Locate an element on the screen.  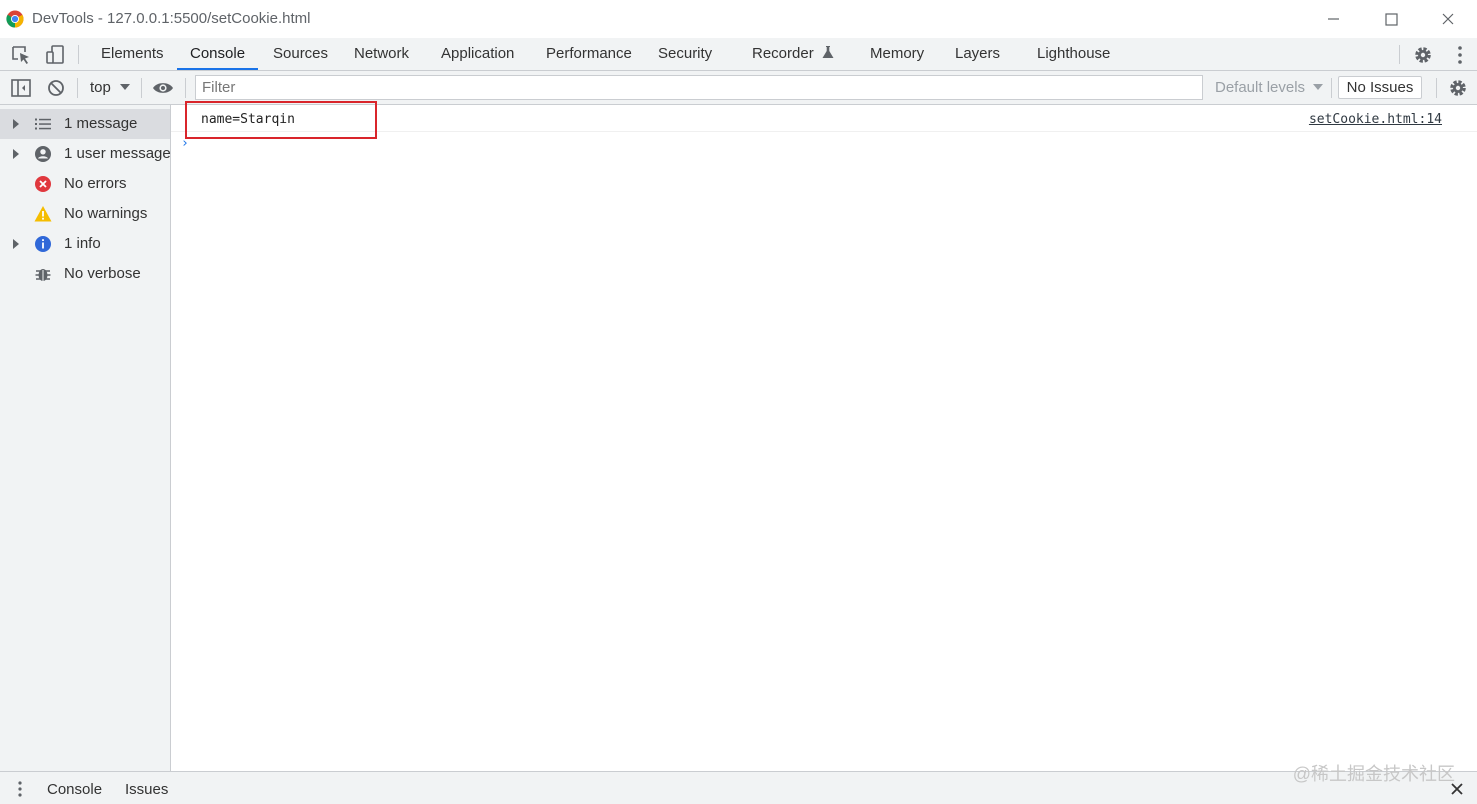
highlight-box is located at coordinates (281, 120).